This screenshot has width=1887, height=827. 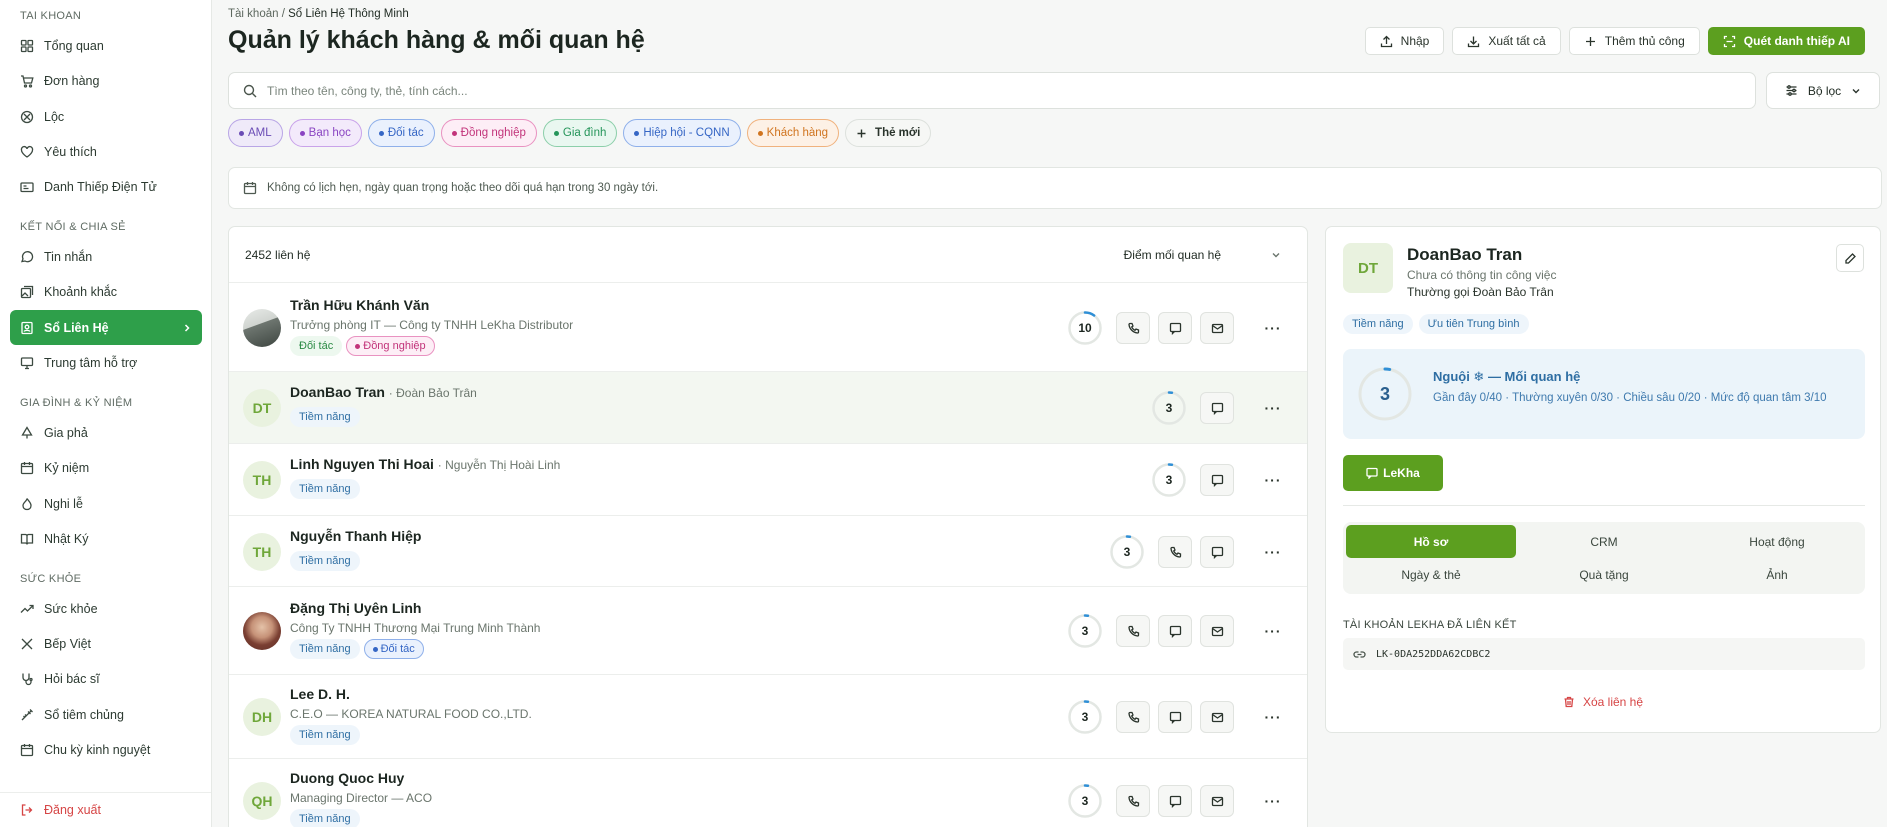 What do you see at coordinates (1604, 574) in the screenshot?
I see `tab-gifts: Quà tặng` at bounding box center [1604, 574].